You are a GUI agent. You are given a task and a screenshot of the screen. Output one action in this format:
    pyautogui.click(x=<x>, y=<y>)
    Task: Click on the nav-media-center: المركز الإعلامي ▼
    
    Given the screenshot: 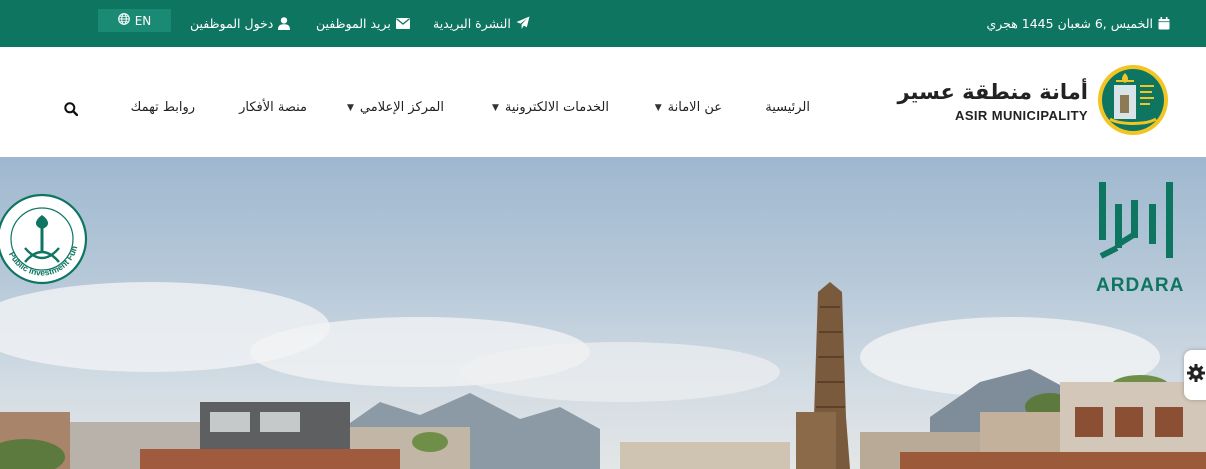 What is the action you would take?
    pyautogui.click(x=395, y=107)
    